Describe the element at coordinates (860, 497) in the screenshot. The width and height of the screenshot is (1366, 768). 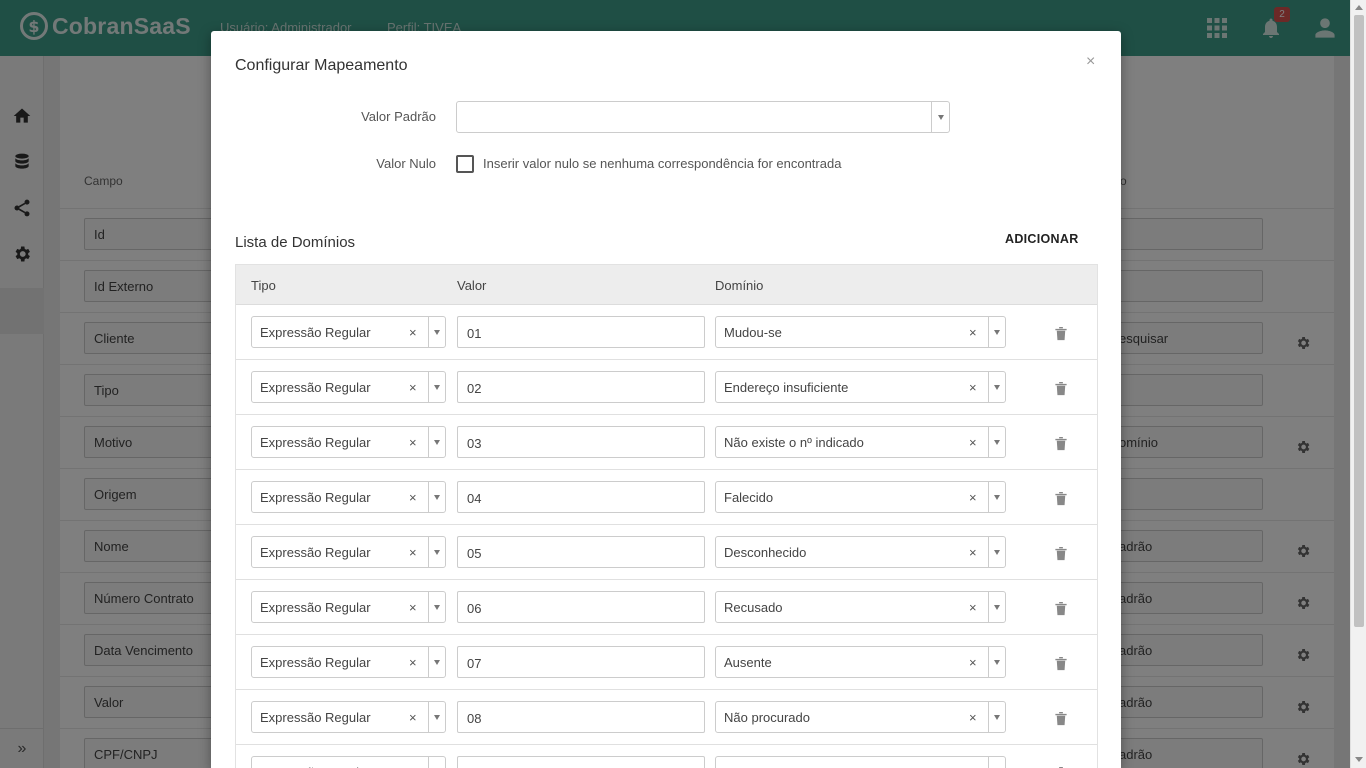
I see `dominio-select: Falecido ×` at that location.